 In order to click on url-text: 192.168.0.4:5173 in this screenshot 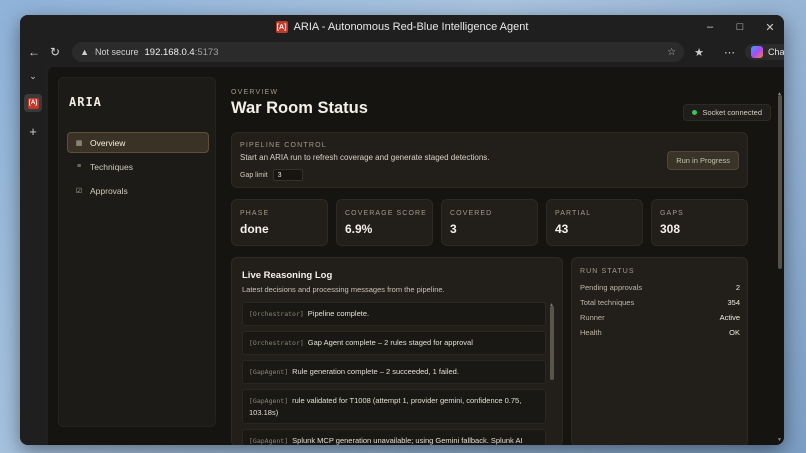, I will do `click(182, 52)`.